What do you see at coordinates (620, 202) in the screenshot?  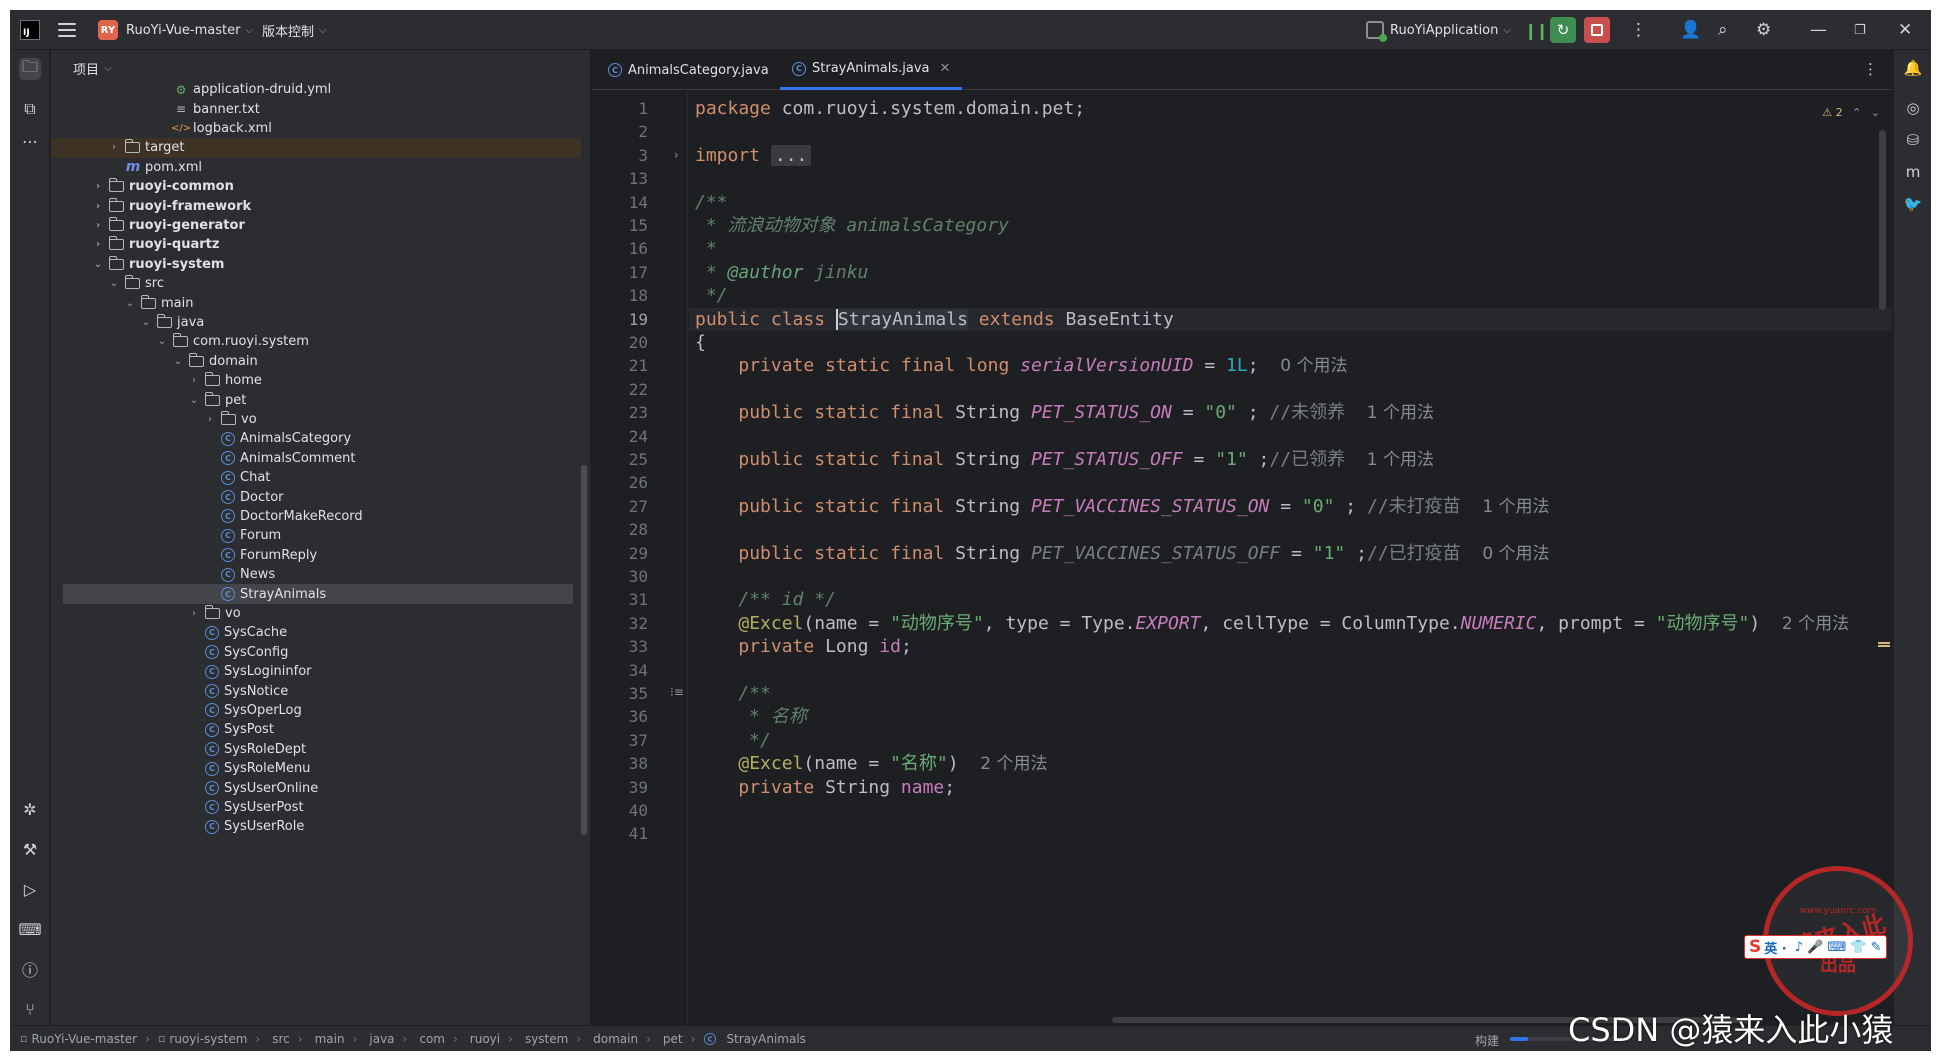 I see `line-number: 14` at bounding box center [620, 202].